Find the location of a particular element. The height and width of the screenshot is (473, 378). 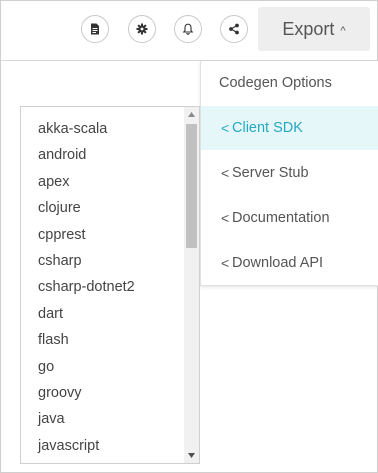

scroll-up-arrow-icon is located at coordinates (191, 114).